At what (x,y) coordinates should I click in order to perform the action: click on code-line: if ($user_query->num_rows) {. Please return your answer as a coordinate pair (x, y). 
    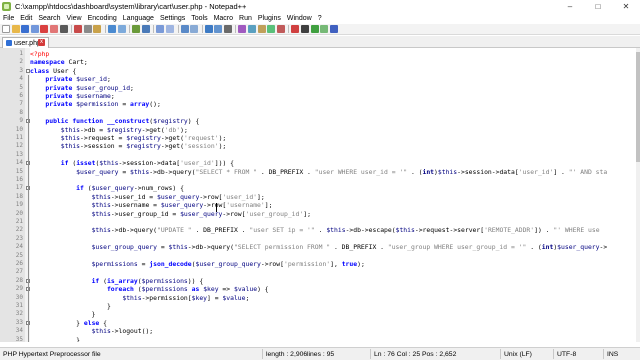
    Looking at the image, I should click on (107, 188).